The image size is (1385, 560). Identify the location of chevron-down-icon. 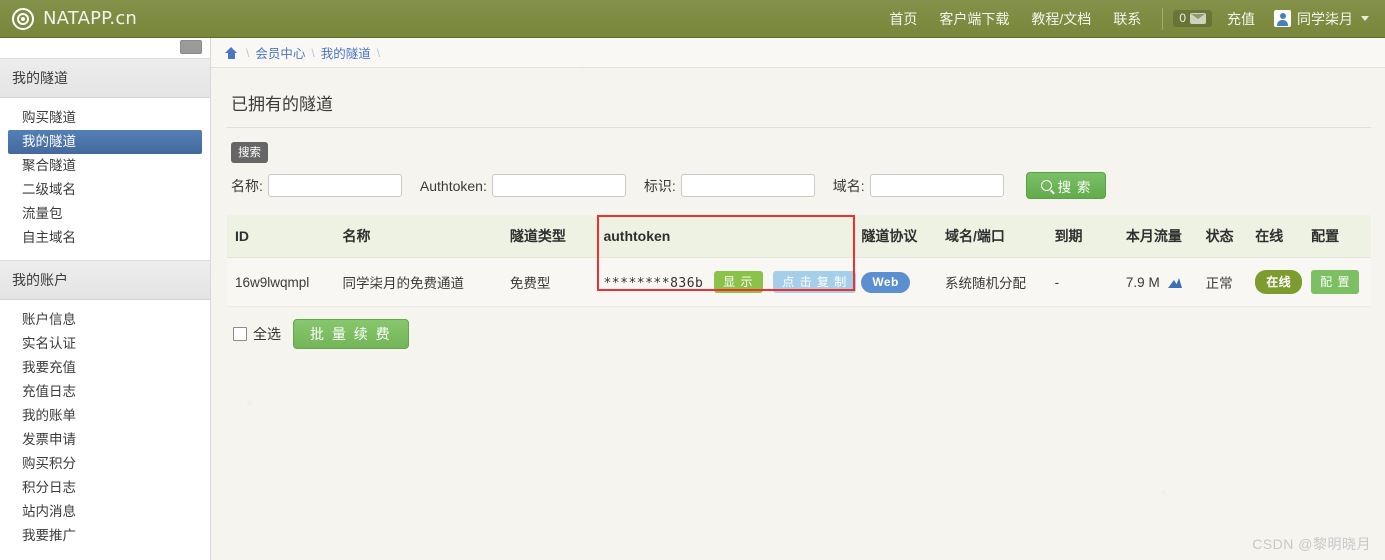
(1365, 18).